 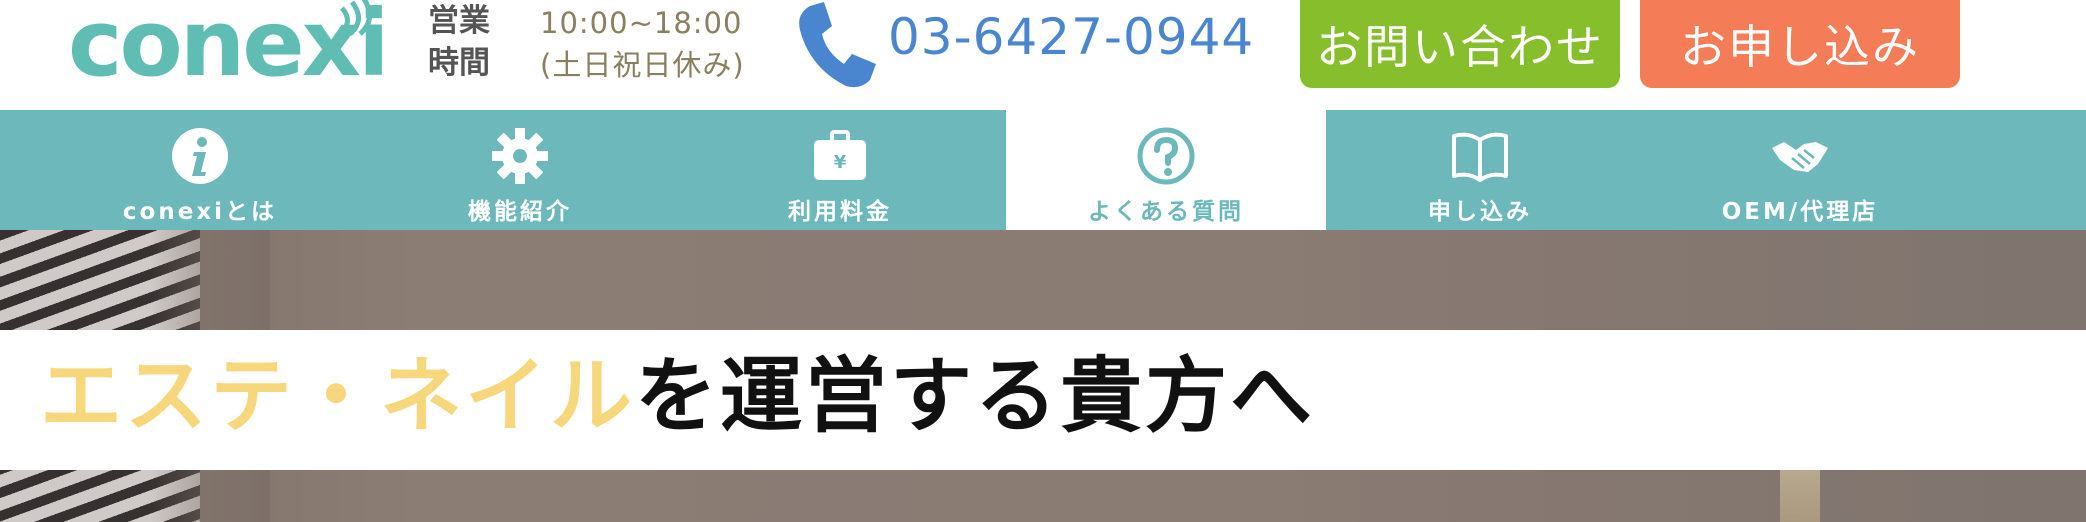 What do you see at coordinates (338, 396) in the screenshot?
I see `hero-title-highlight: エステ・ネイル` at bounding box center [338, 396].